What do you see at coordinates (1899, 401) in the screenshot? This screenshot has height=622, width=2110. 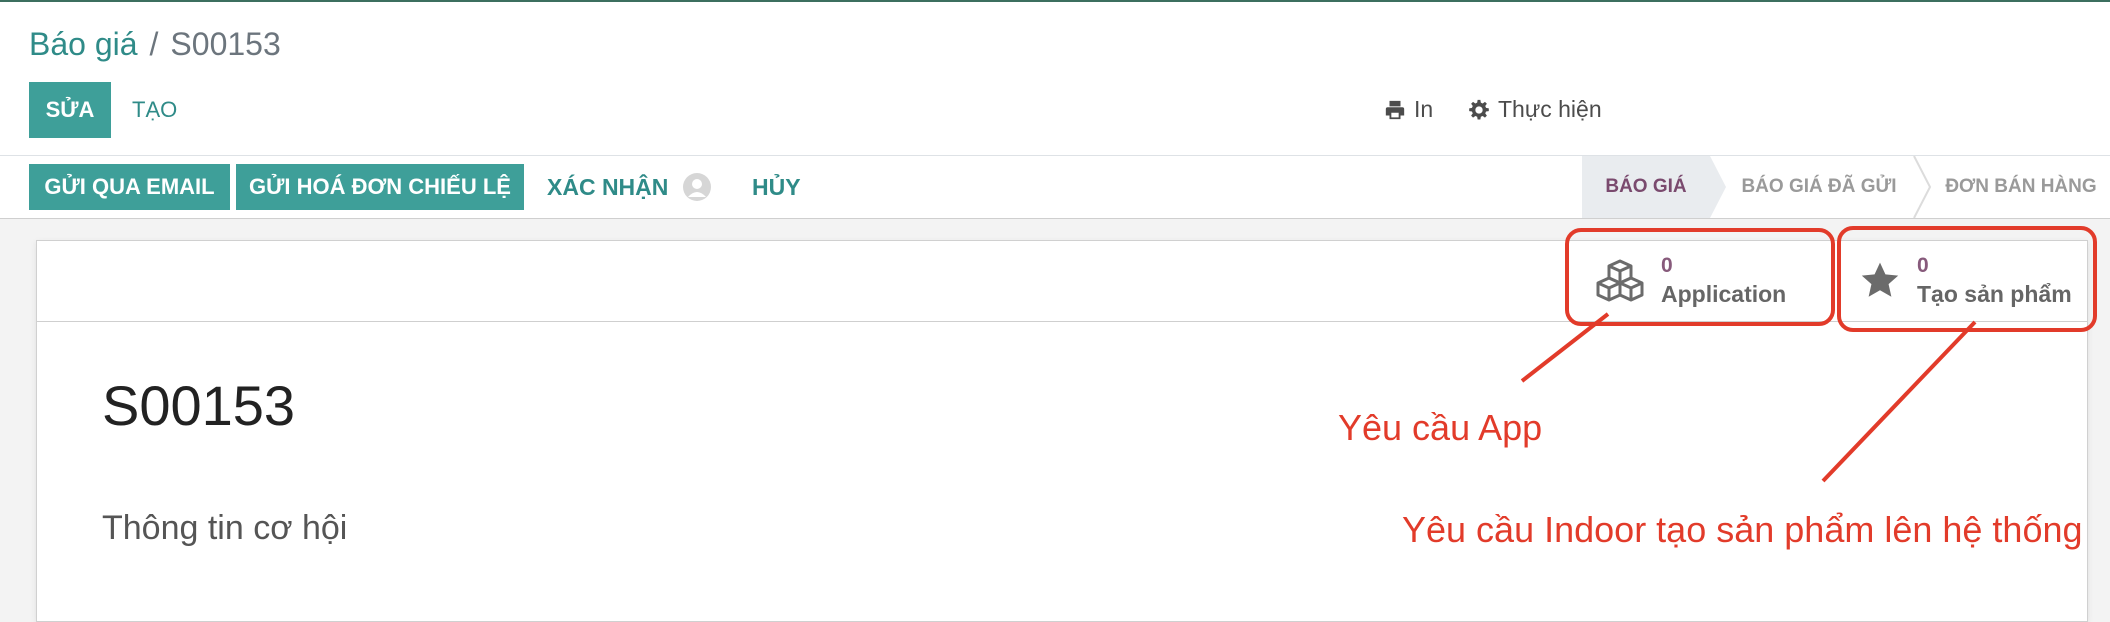 I see `product-callout-line` at bounding box center [1899, 401].